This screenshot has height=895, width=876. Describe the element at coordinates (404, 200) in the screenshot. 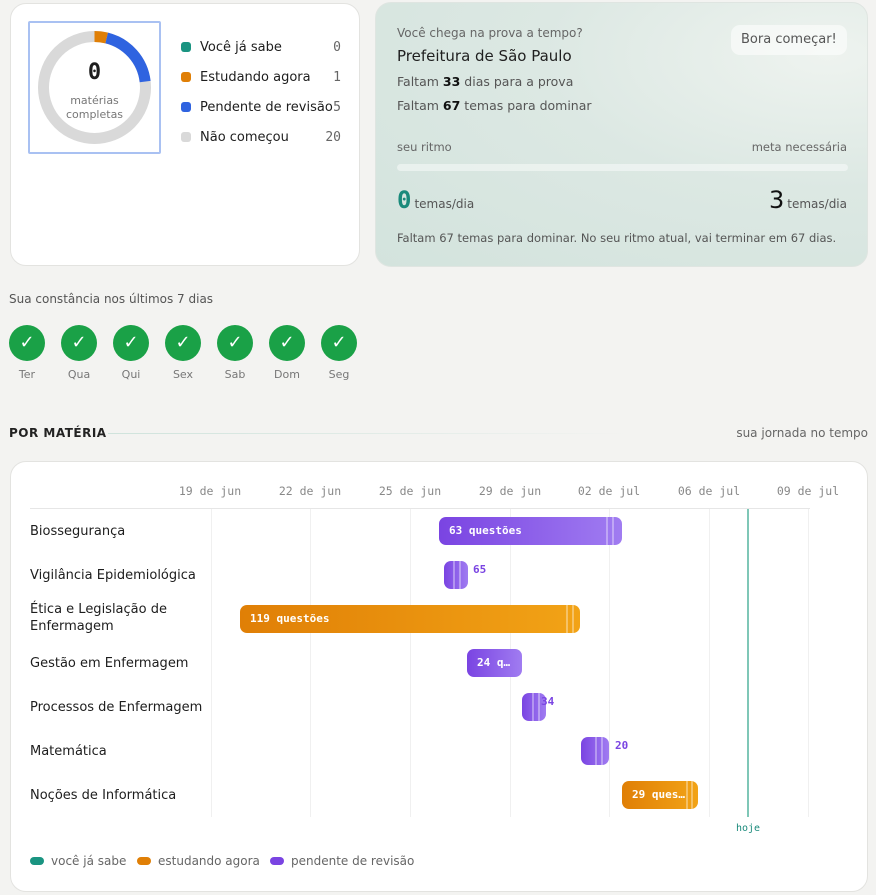

I see `current-rate-value: 0` at that location.